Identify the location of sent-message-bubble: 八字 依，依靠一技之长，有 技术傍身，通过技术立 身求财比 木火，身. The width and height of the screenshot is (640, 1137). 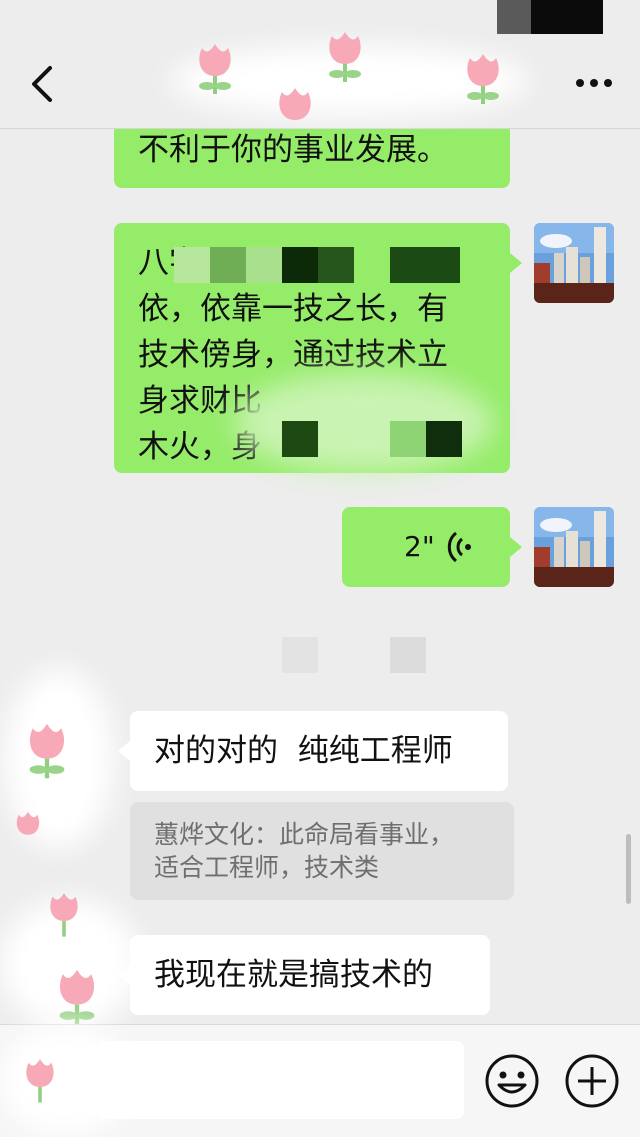
(312, 348).